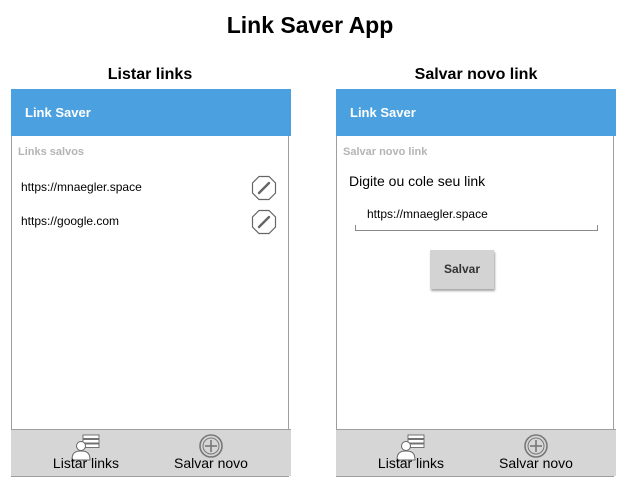 The width and height of the screenshot is (626, 490). What do you see at coordinates (70, 221) in the screenshot?
I see `link-url: https://google.com` at bounding box center [70, 221].